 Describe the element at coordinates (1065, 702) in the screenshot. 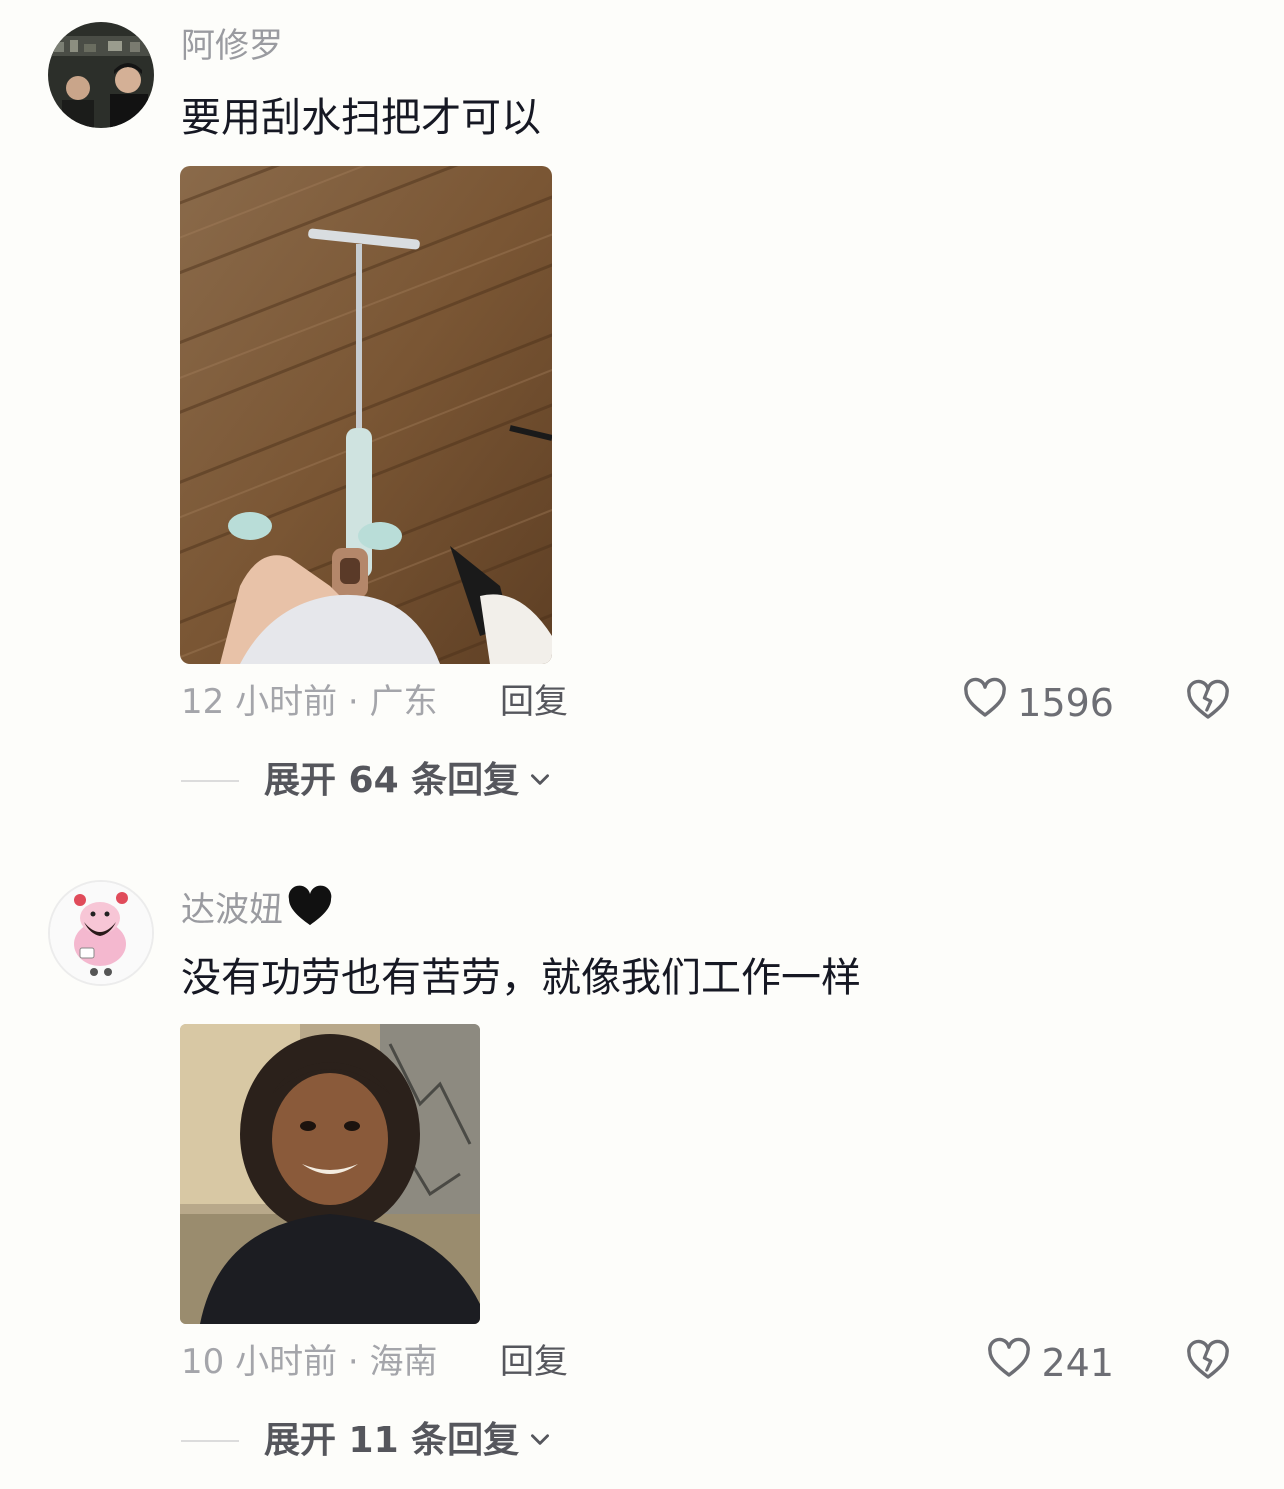

I see `like-count: 1596` at that location.